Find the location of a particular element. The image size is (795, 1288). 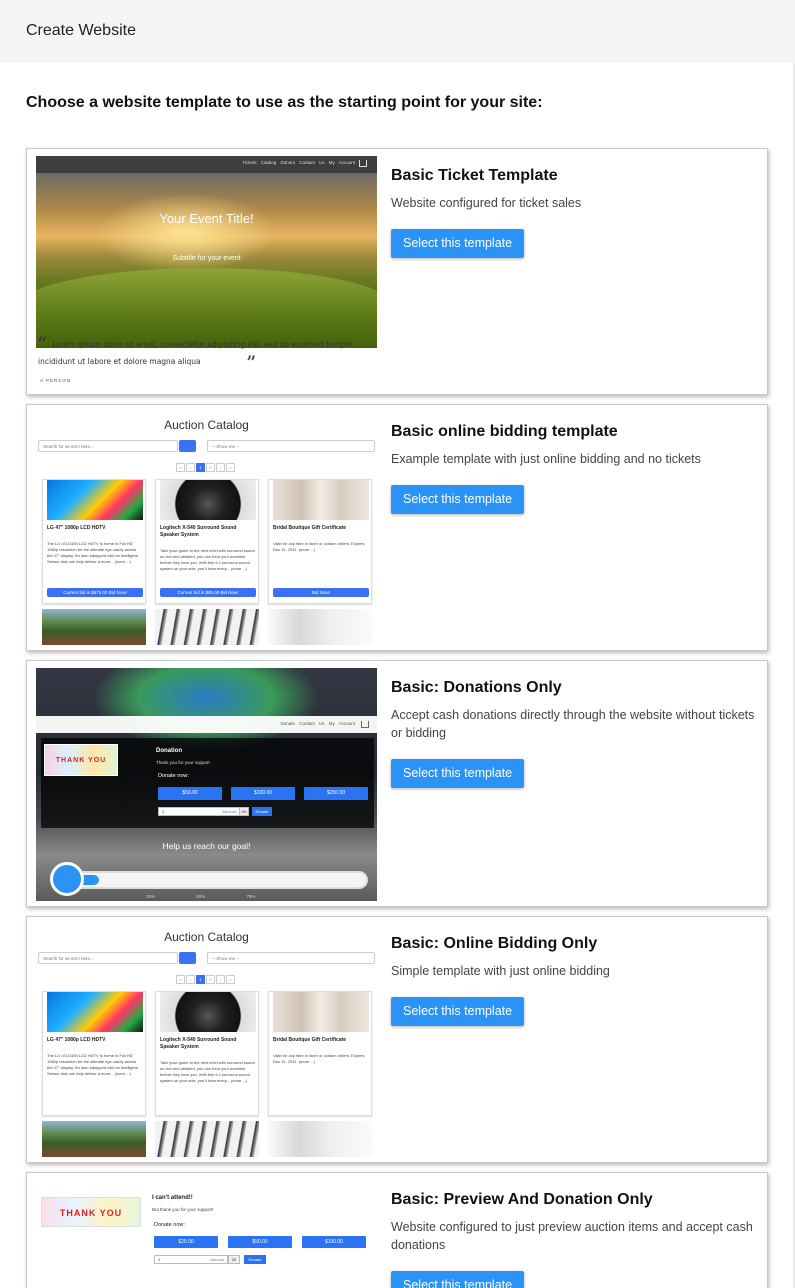

template-title: Basic online bidding template is located at coordinates (504, 431).